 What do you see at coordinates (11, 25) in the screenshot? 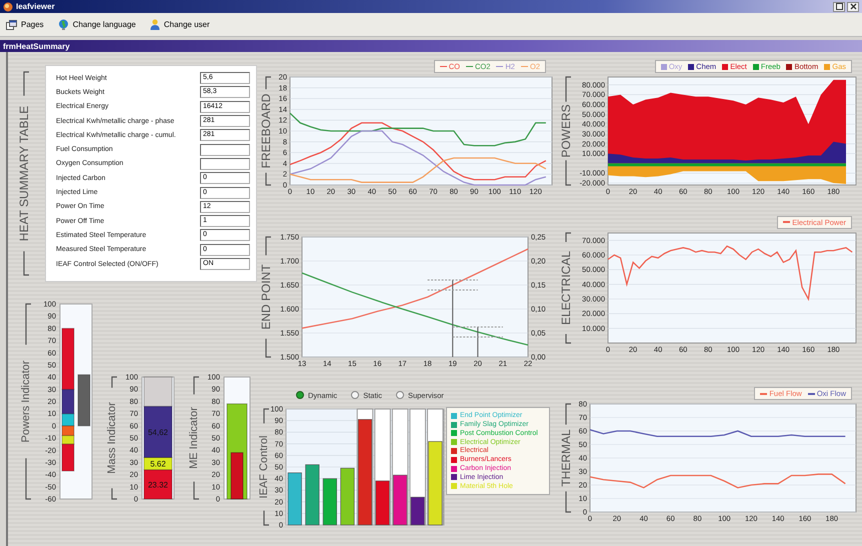
I see `pages-icon` at bounding box center [11, 25].